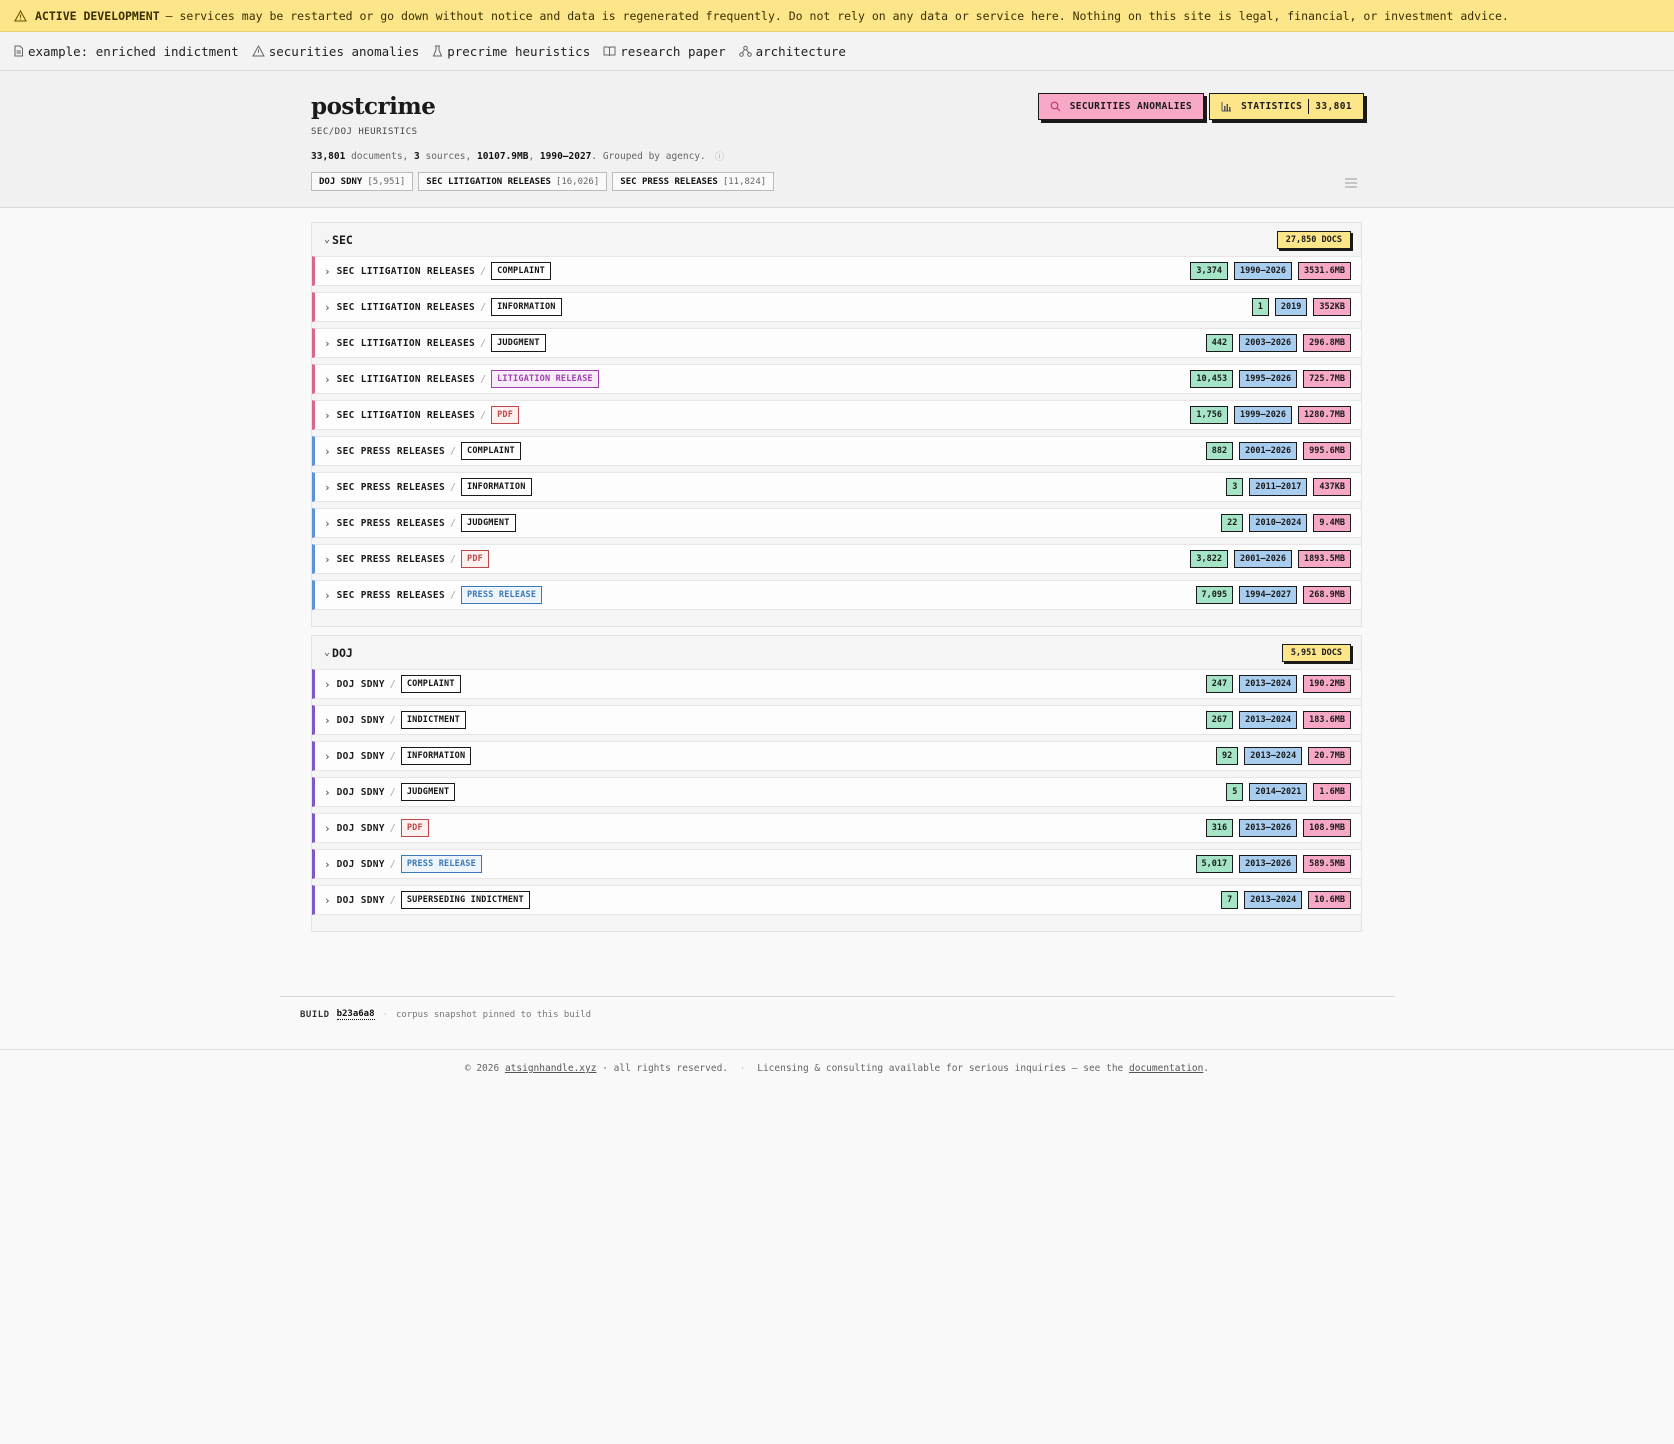 The image size is (1674, 1444). I want to click on group-header-doj: ⌄ DOJ 5,951 DOCS, so click(836, 652).